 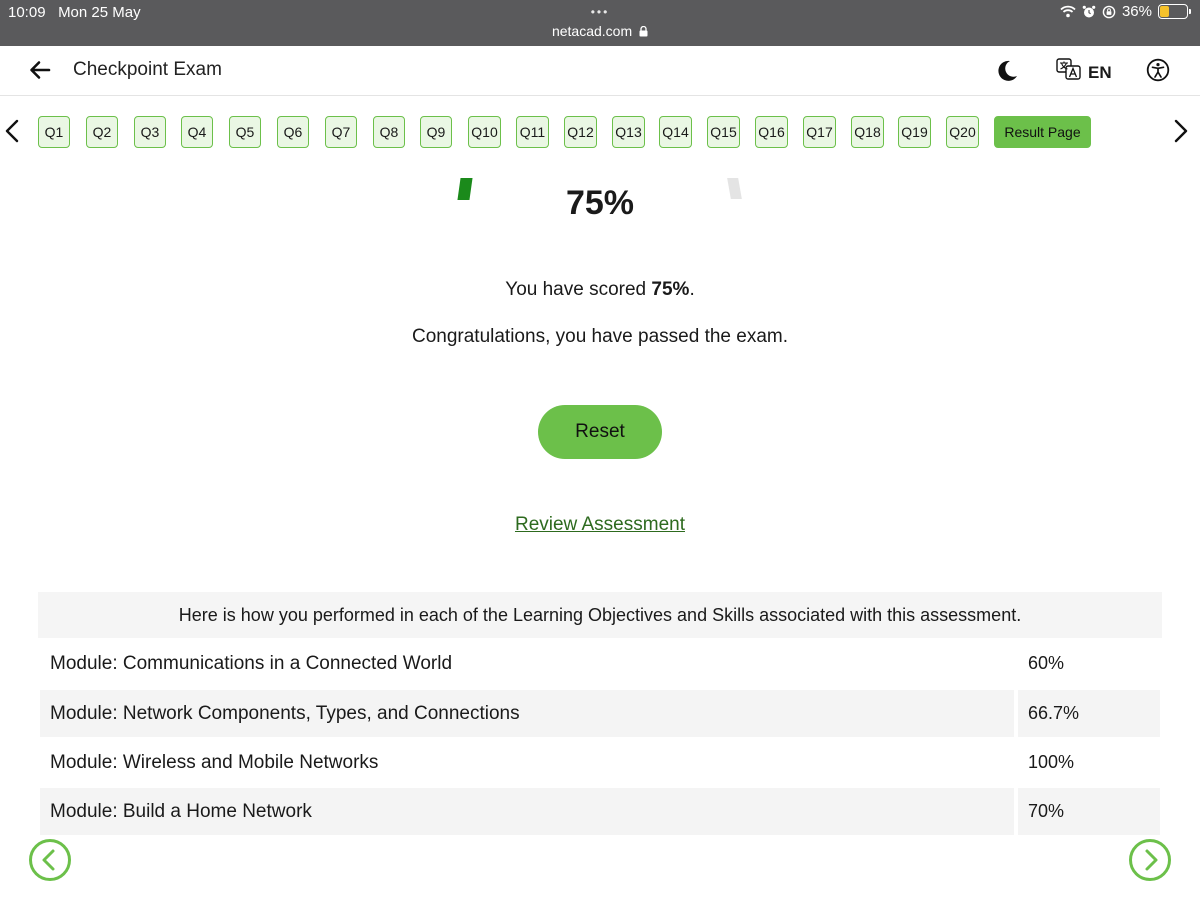 I want to click on browser-menu-dots: •••, so click(x=600, y=12).